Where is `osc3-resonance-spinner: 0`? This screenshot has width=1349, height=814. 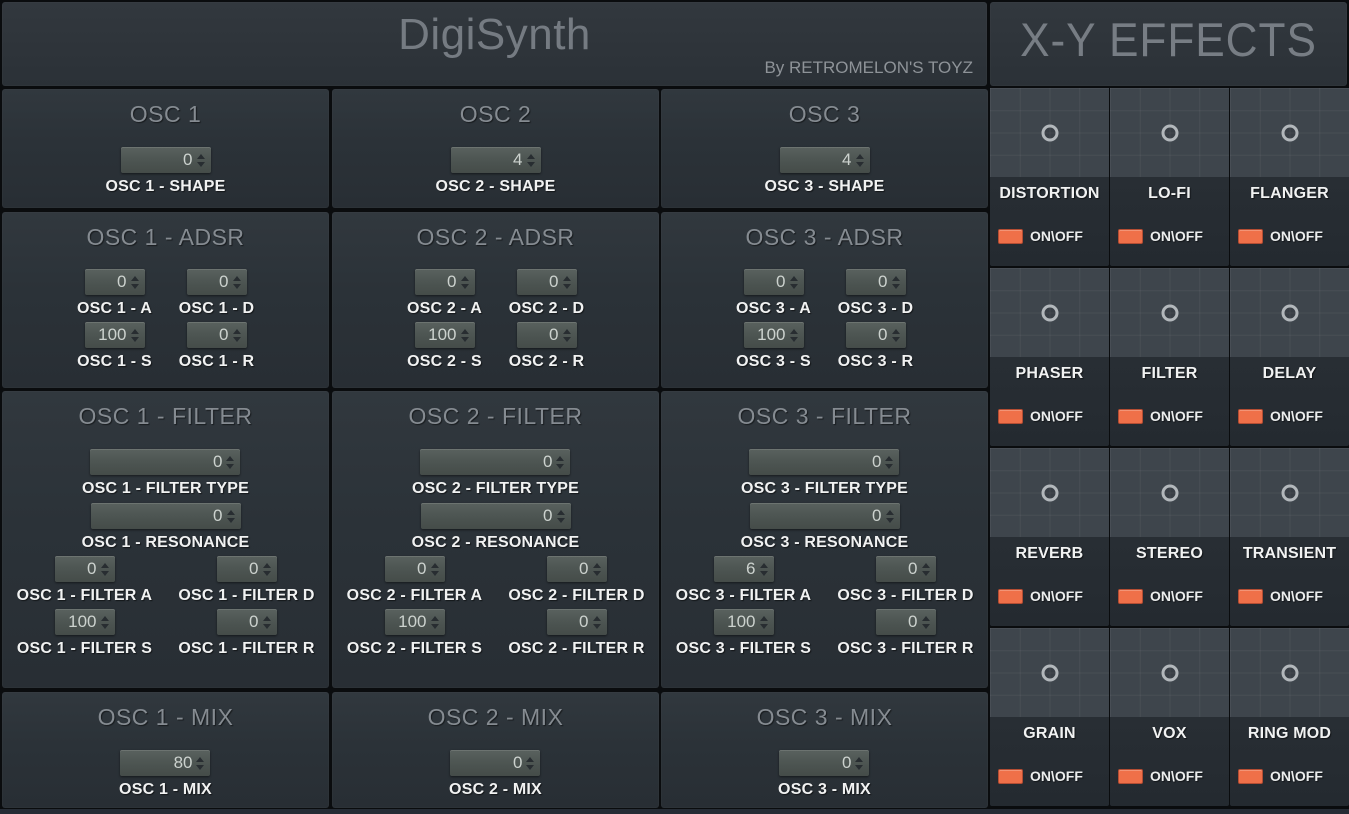
osc3-resonance-spinner: 0 is located at coordinates (824, 516).